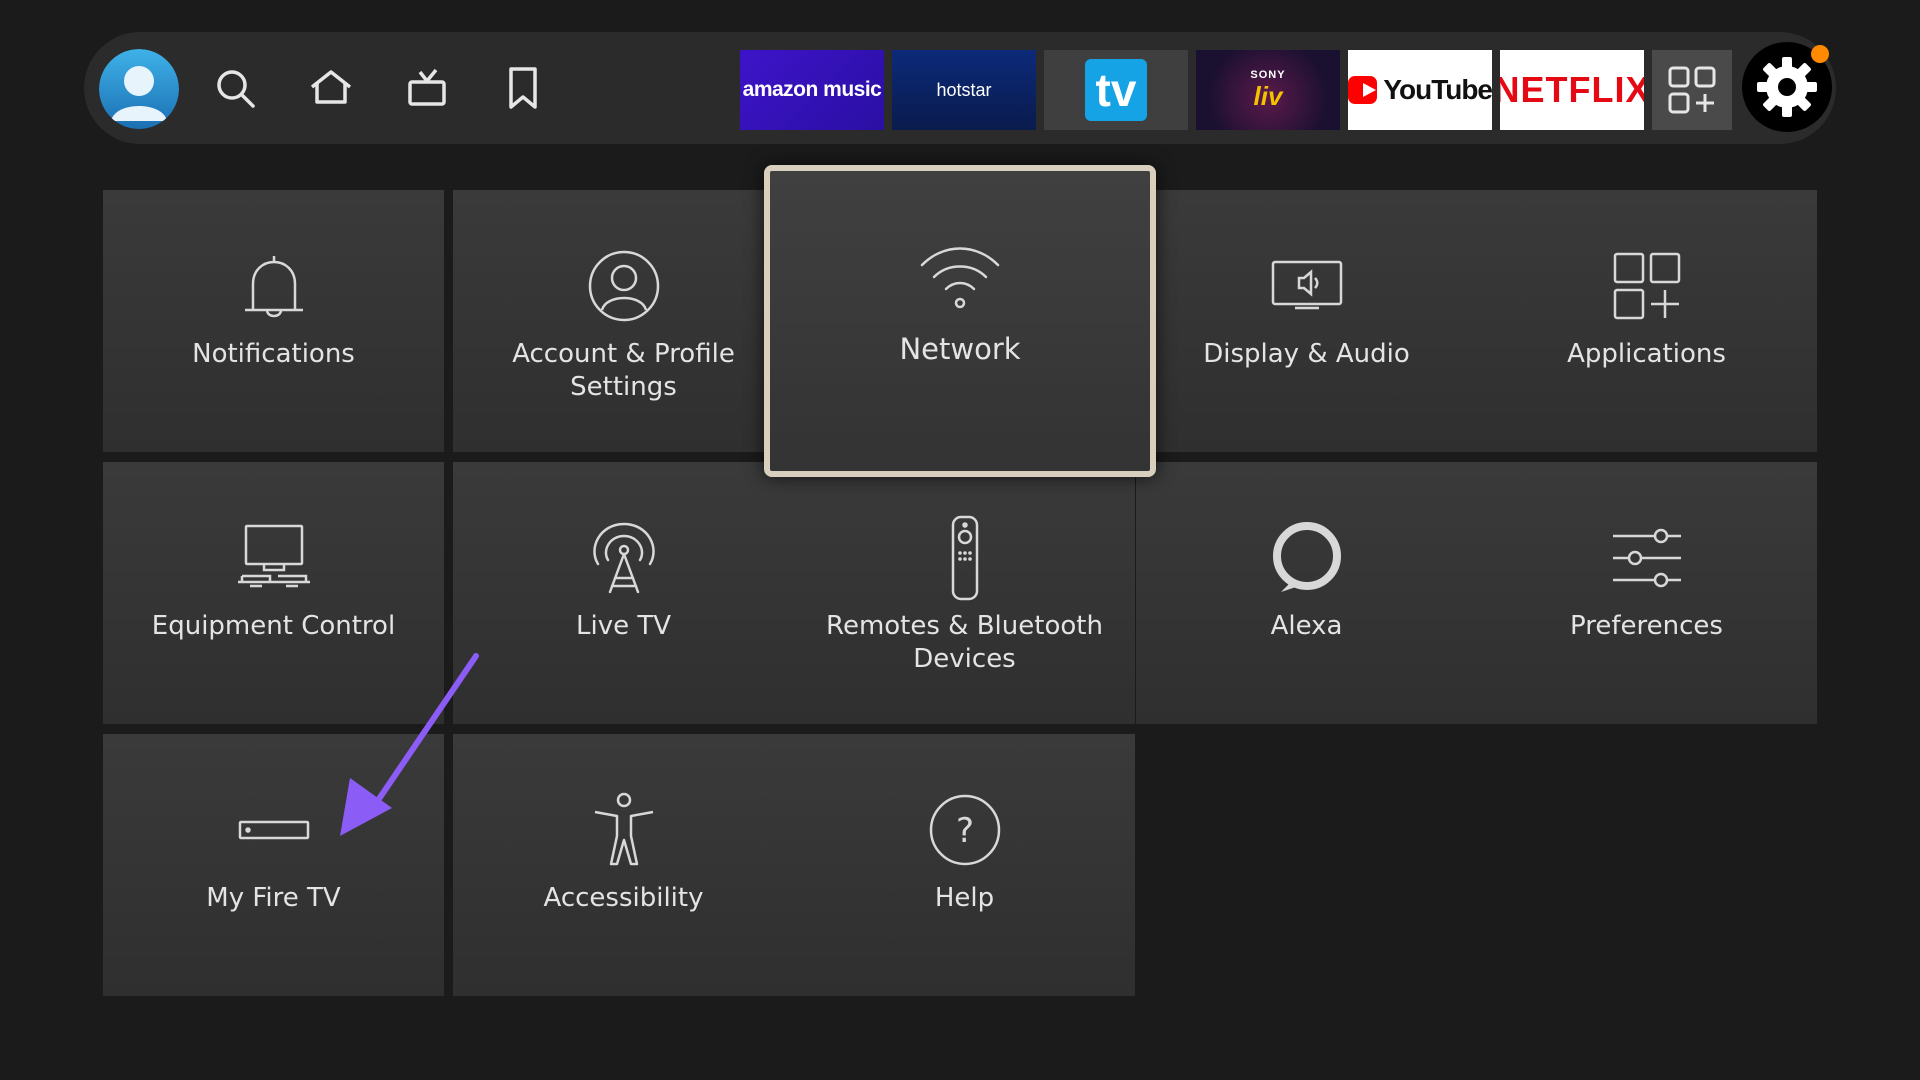 The image size is (1920, 1080). Describe the element at coordinates (623, 829) in the screenshot. I see `accessibility-icon` at that location.